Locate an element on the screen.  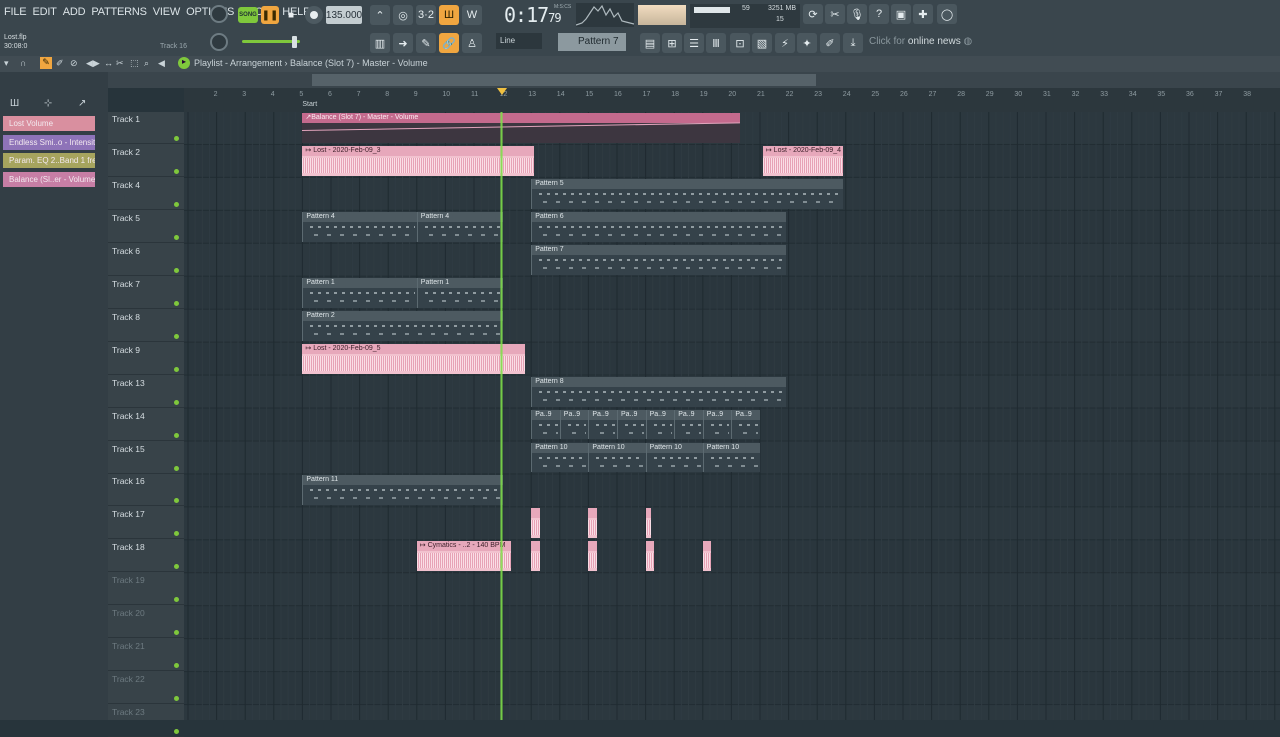
stamp-icon: ♙ is located at coordinates (472, 43).